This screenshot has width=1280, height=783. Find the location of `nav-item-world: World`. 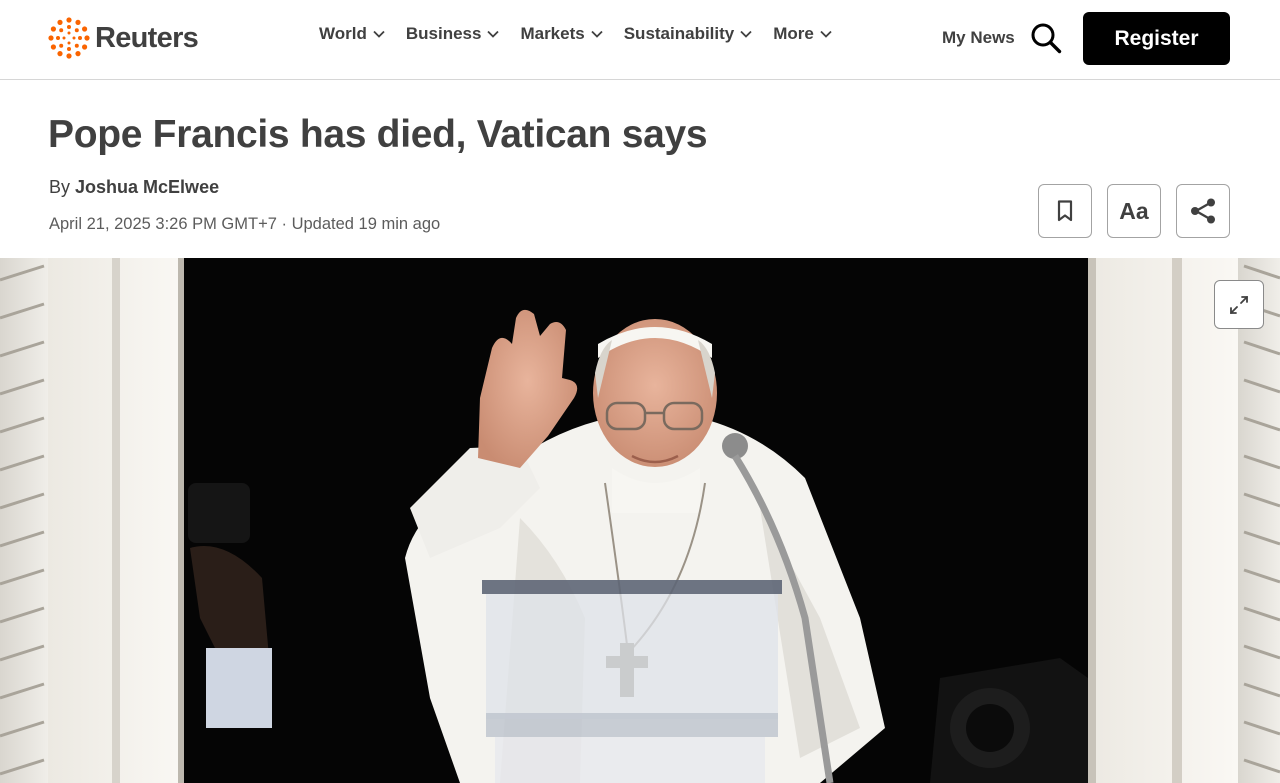

nav-item-world: World is located at coordinates (352, 34).